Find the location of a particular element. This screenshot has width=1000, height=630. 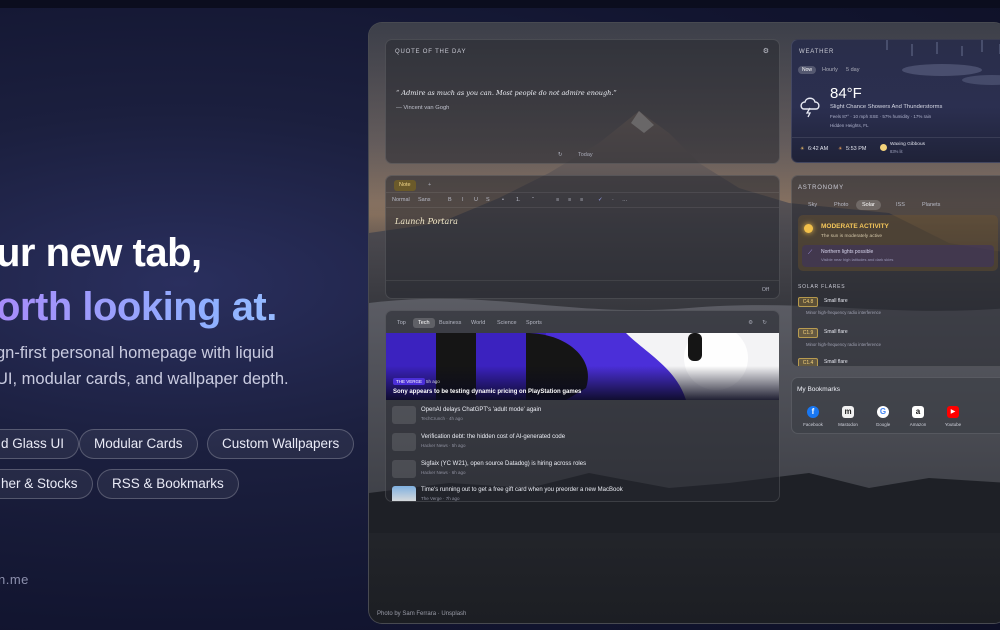

news-item-meta: Hacker News · 5h ago is located at coordinates (443, 445).